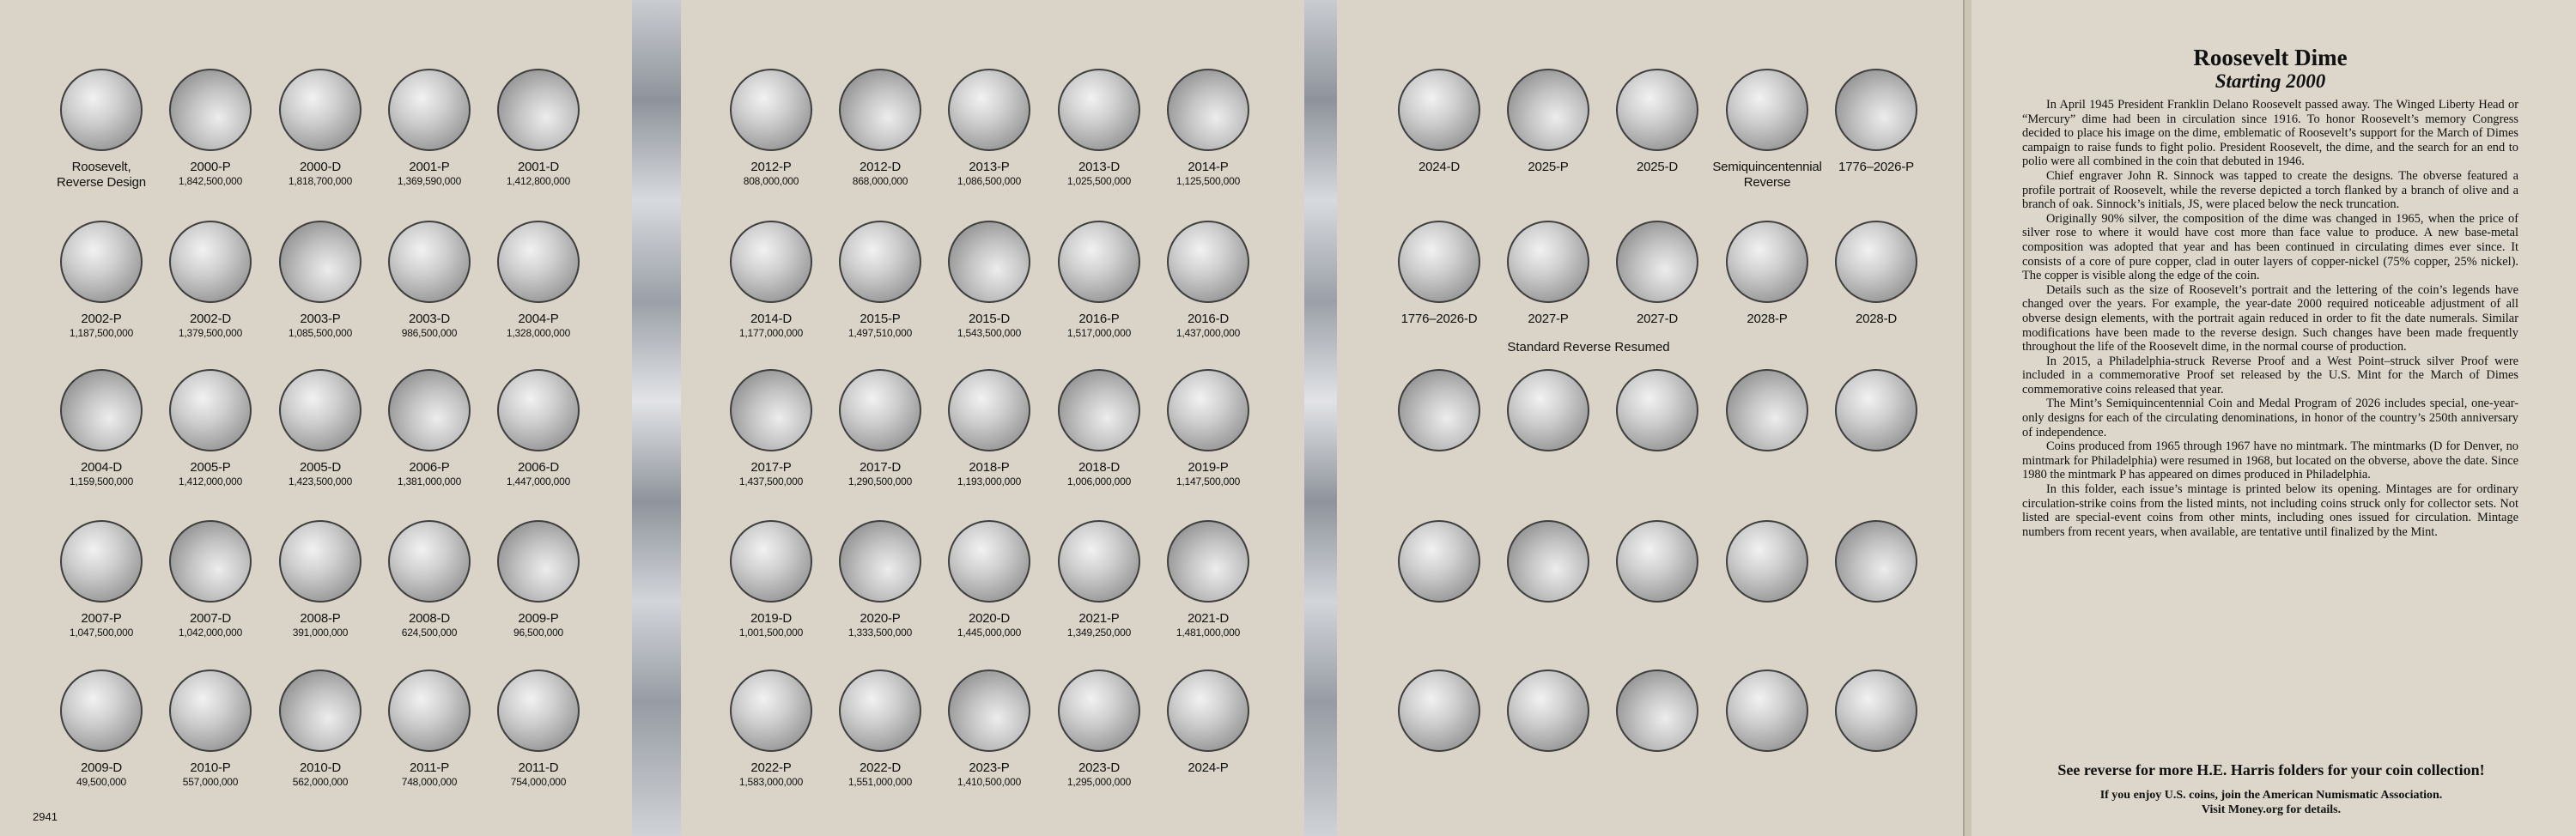 The height and width of the screenshot is (836, 2576). Describe the element at coordinates (538, 326) in the screenshot. I see `coin-label: 2004-P 1,328,000,000` at that location.